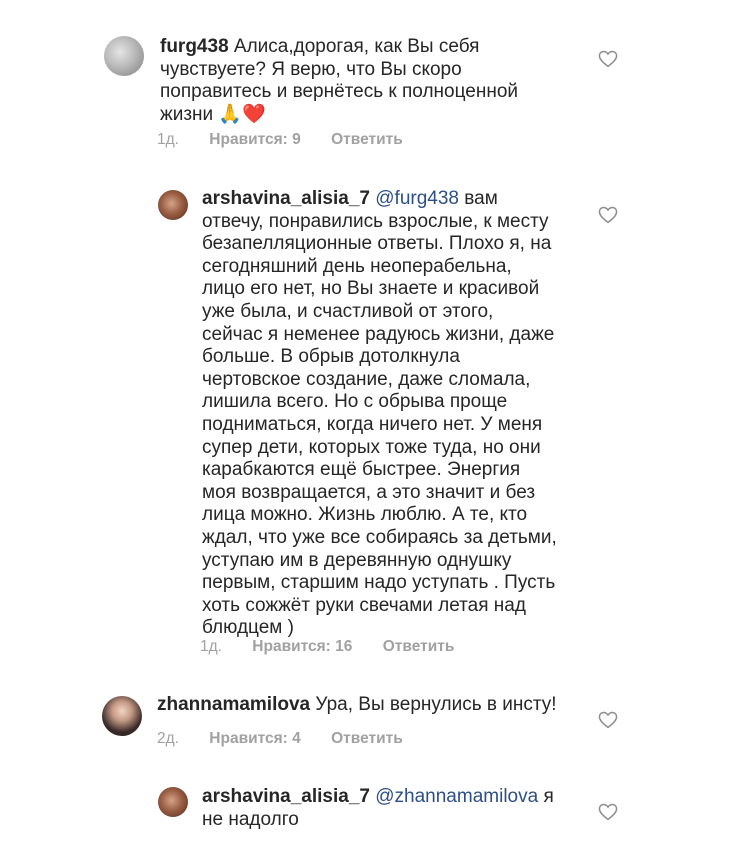  Describe the element at coordinates (361, 470) in the screenshot. I see `comment-text-line: карабкаются ещё быстрее. Энергия` at that location.